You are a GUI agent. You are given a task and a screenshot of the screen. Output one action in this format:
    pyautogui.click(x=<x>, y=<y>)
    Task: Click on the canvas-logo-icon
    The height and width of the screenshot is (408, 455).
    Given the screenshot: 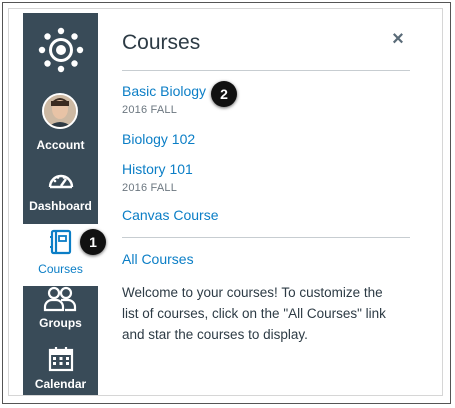 What is the action you would take?
    pyautogui.click(x=61, y=50)
    